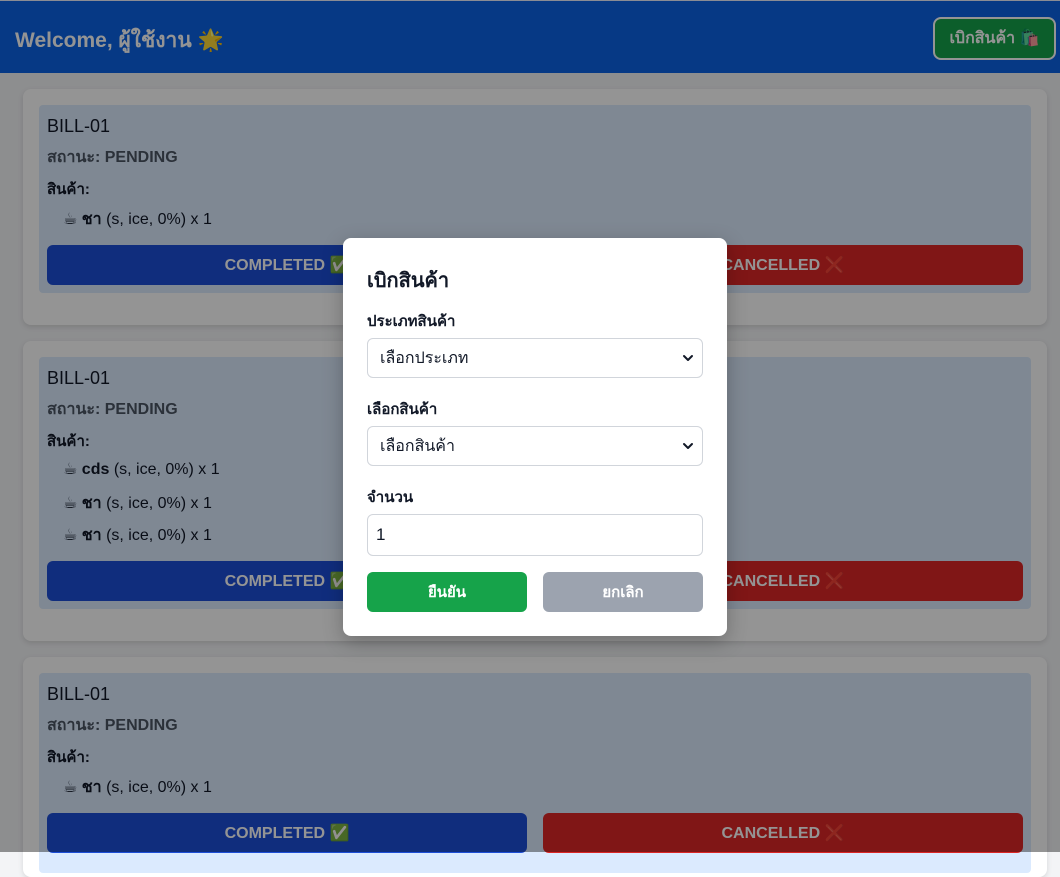  I want to click on quantity-label: จำนวน, so click(390, 497).